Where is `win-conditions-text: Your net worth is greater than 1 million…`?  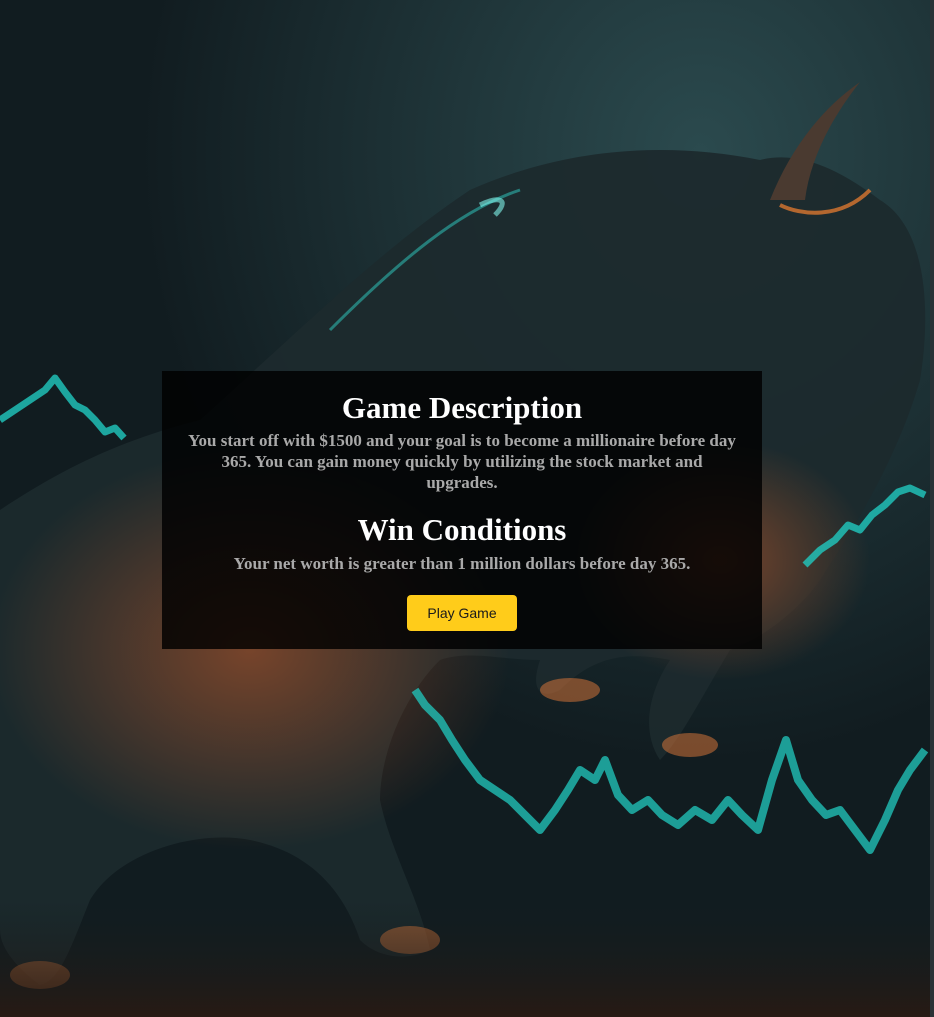 win-conditions-text: Your net worth is greater than 1 million… is located at coordinates (462, 563).